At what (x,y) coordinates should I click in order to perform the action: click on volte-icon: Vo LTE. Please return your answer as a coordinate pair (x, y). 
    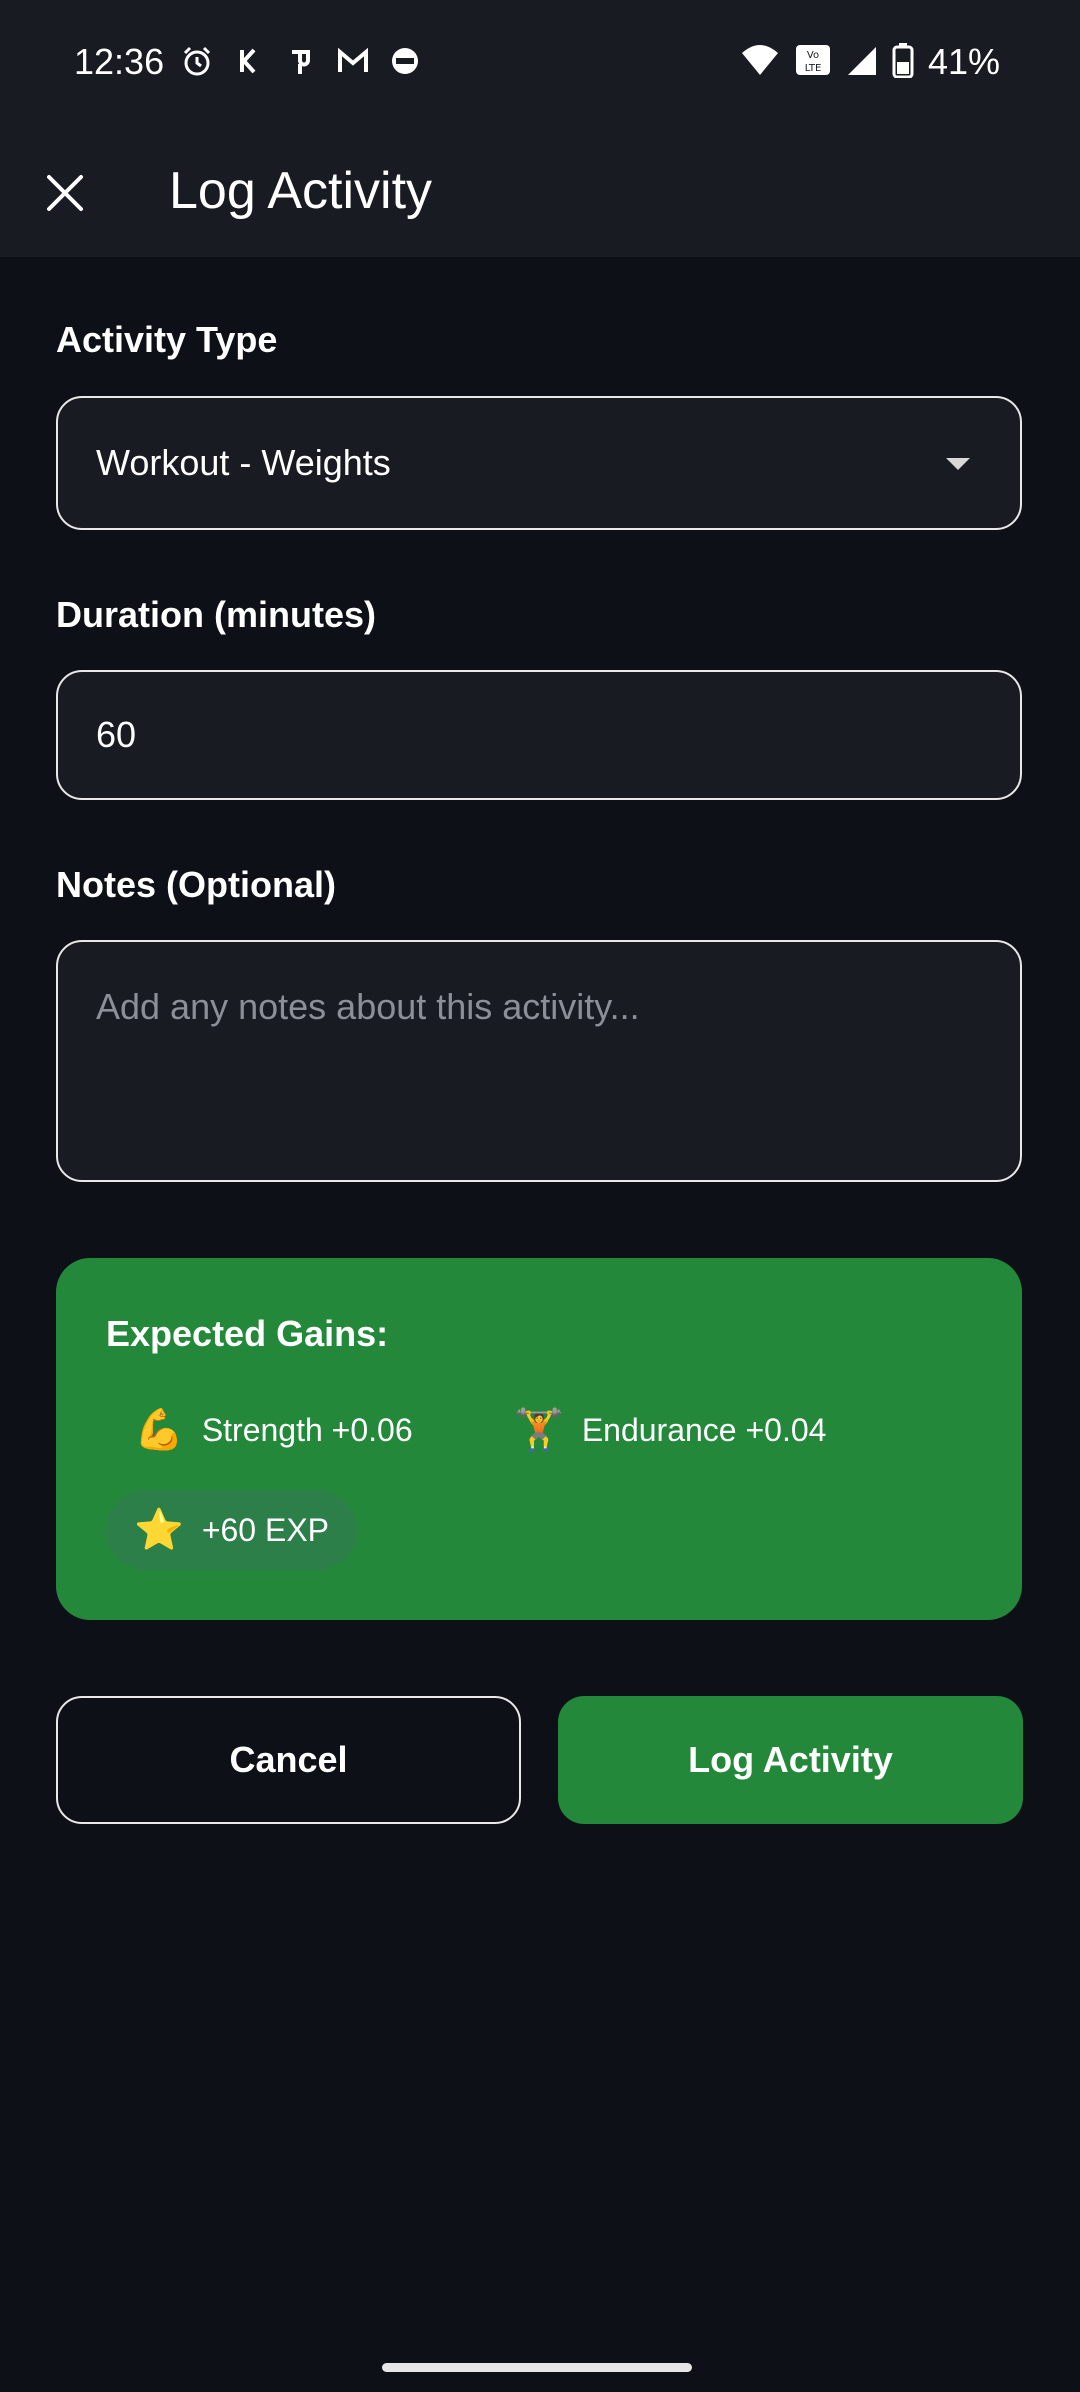
    Looking at the image, I should click on (813, 62).